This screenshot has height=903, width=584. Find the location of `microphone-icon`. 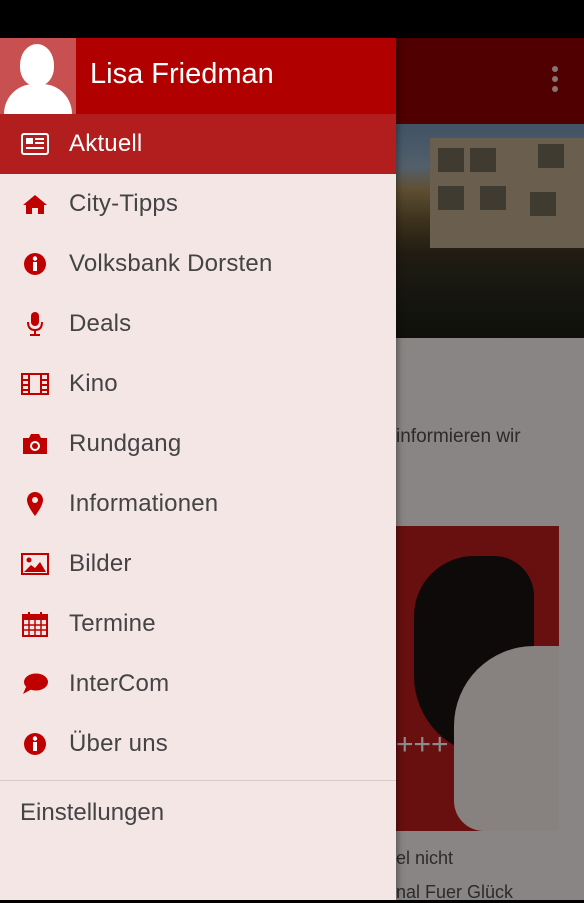

microphone-icon is located at coordinates (35, 324).